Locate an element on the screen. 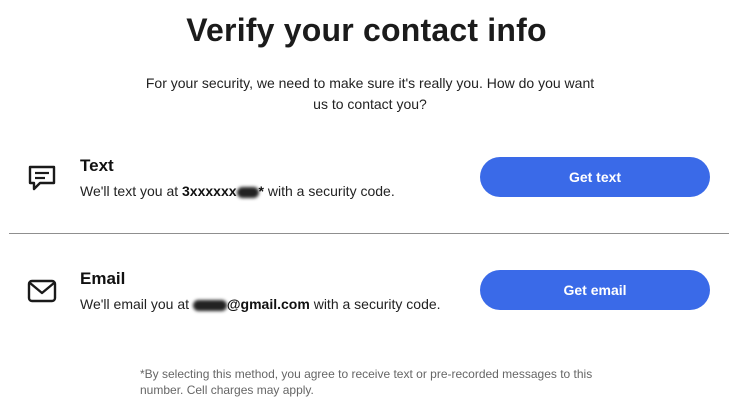 The image size is (733, 405). message-icon is located at coordinates (42, 178).